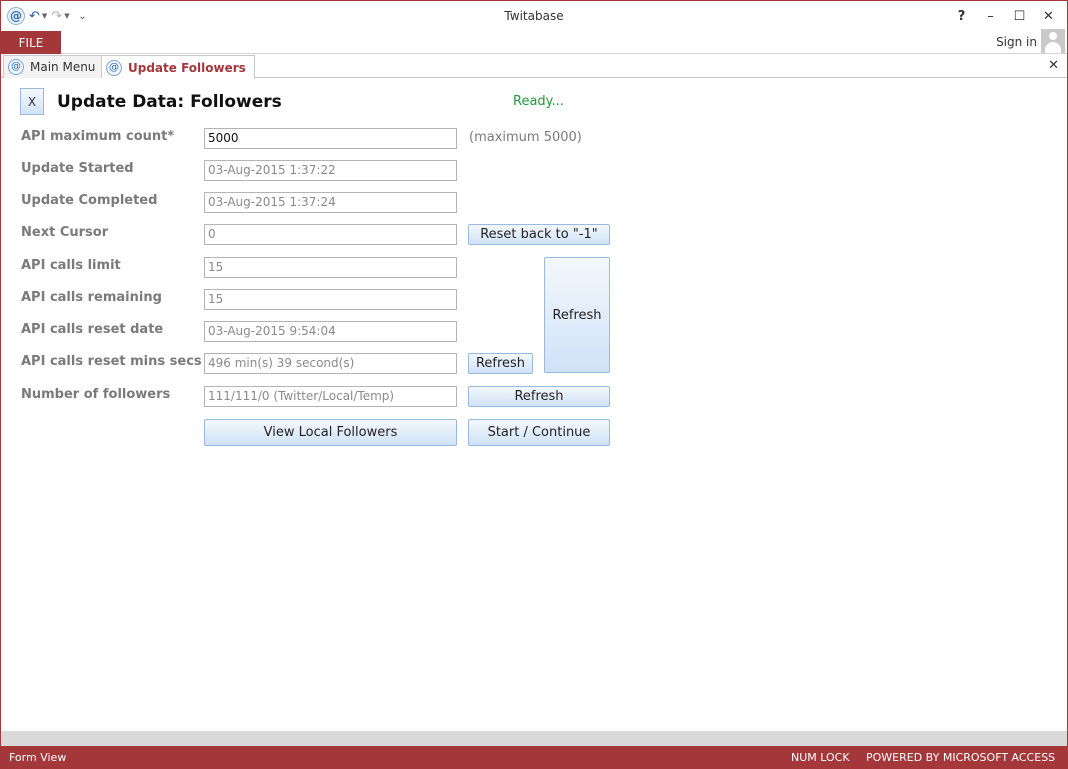 Image resolution: width=1068 pixels, height=769 pixels. Describe the element at coordinates (1048, 16) in the screenshot. I see `close-button: ✕` at that location.